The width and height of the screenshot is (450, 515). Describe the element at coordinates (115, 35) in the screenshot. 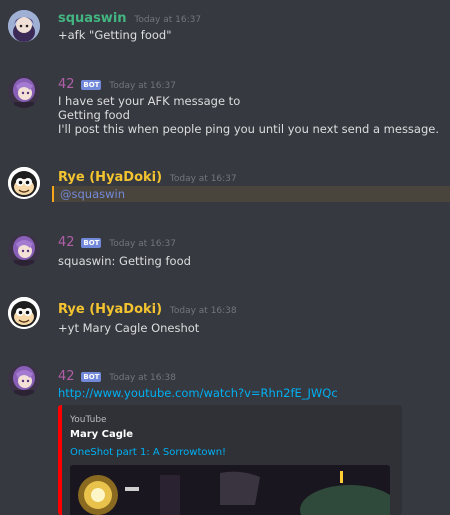

I see `message-text: +afk "Getting food"` at that location.